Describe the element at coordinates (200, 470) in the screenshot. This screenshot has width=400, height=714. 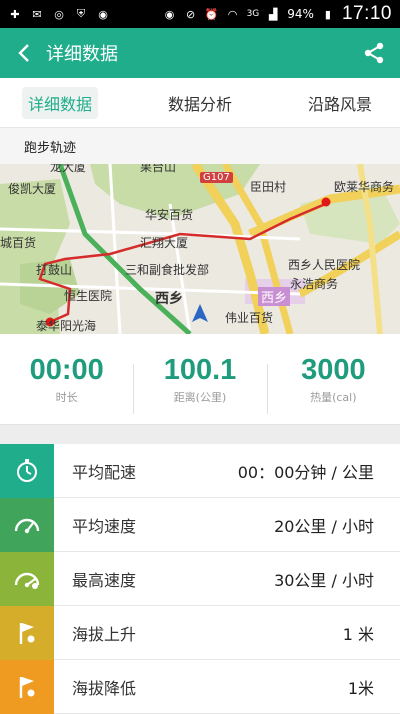
I see `row-avg-pace: 平均配速 00：00分钟 / 公里` at that location.